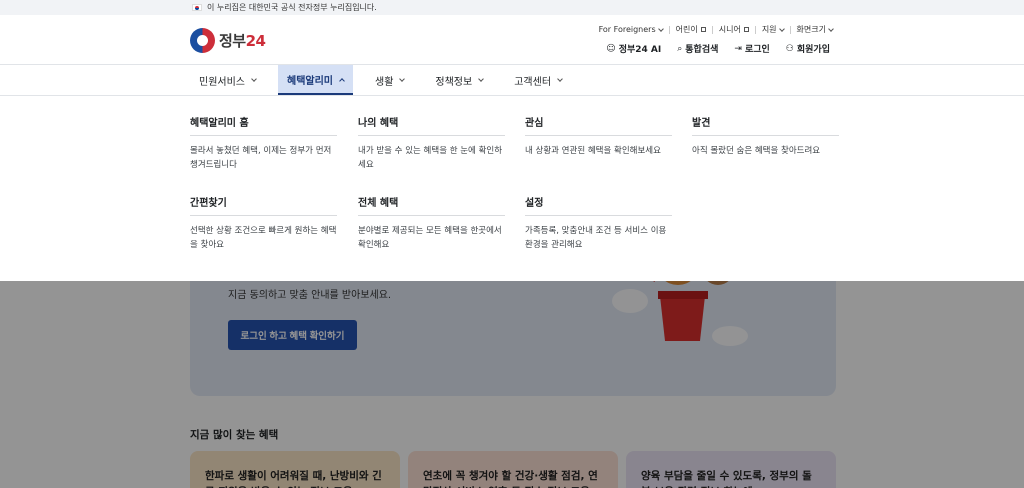 This screenshot has width=1024, height=488. I want to click on gov24-ai-button: ☺ 정부24 AI, so click(633, 49).